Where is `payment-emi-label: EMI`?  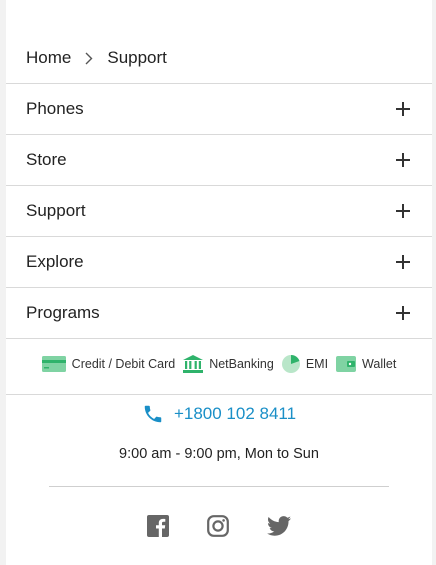
payment-emi-label: EMI is located at coordinates (317, 364).